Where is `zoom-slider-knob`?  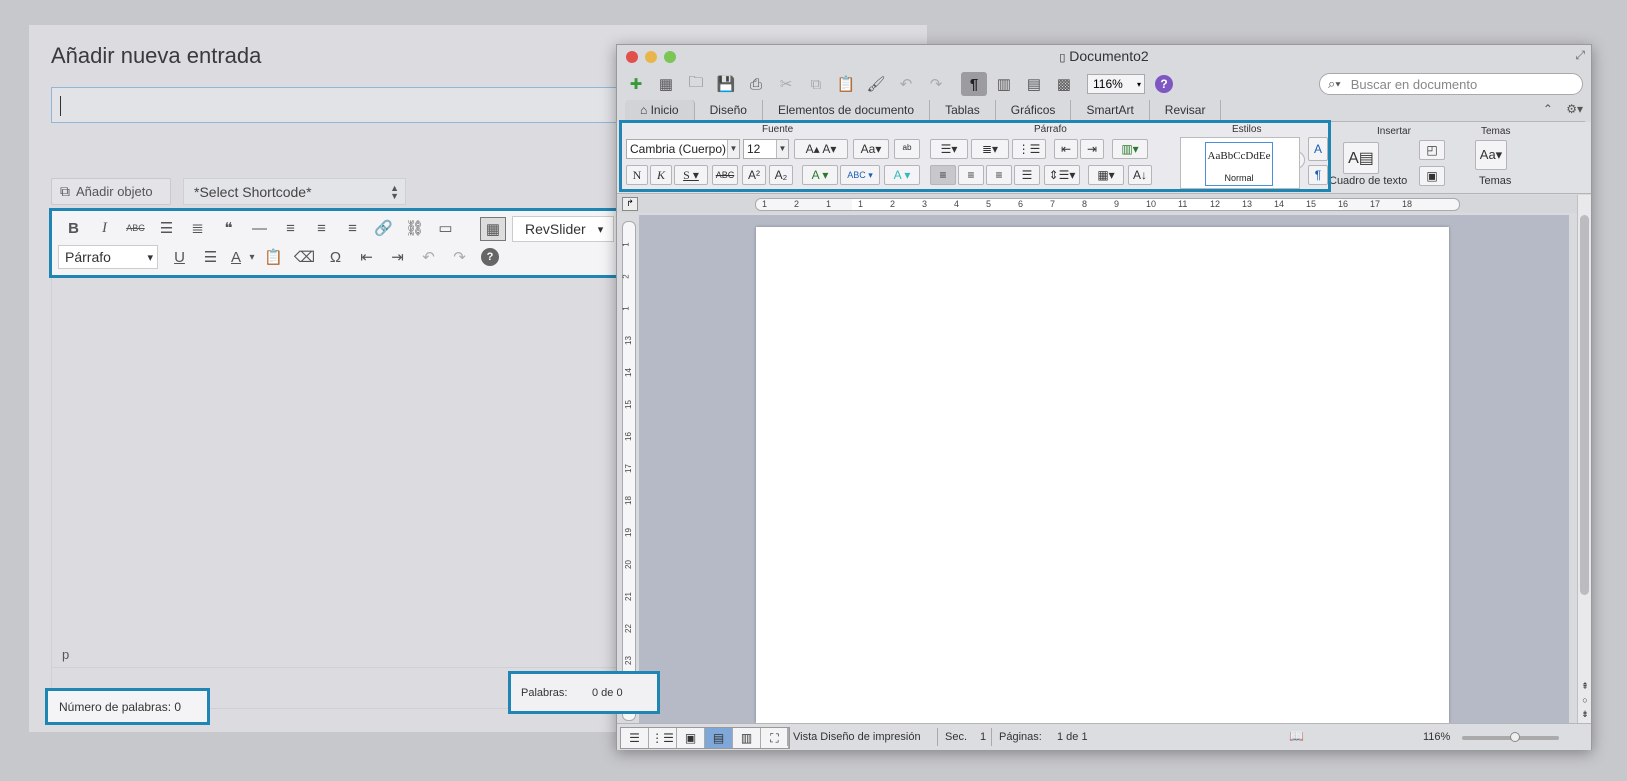
zoom-slider-knob is located at coordinates (1515, 737).